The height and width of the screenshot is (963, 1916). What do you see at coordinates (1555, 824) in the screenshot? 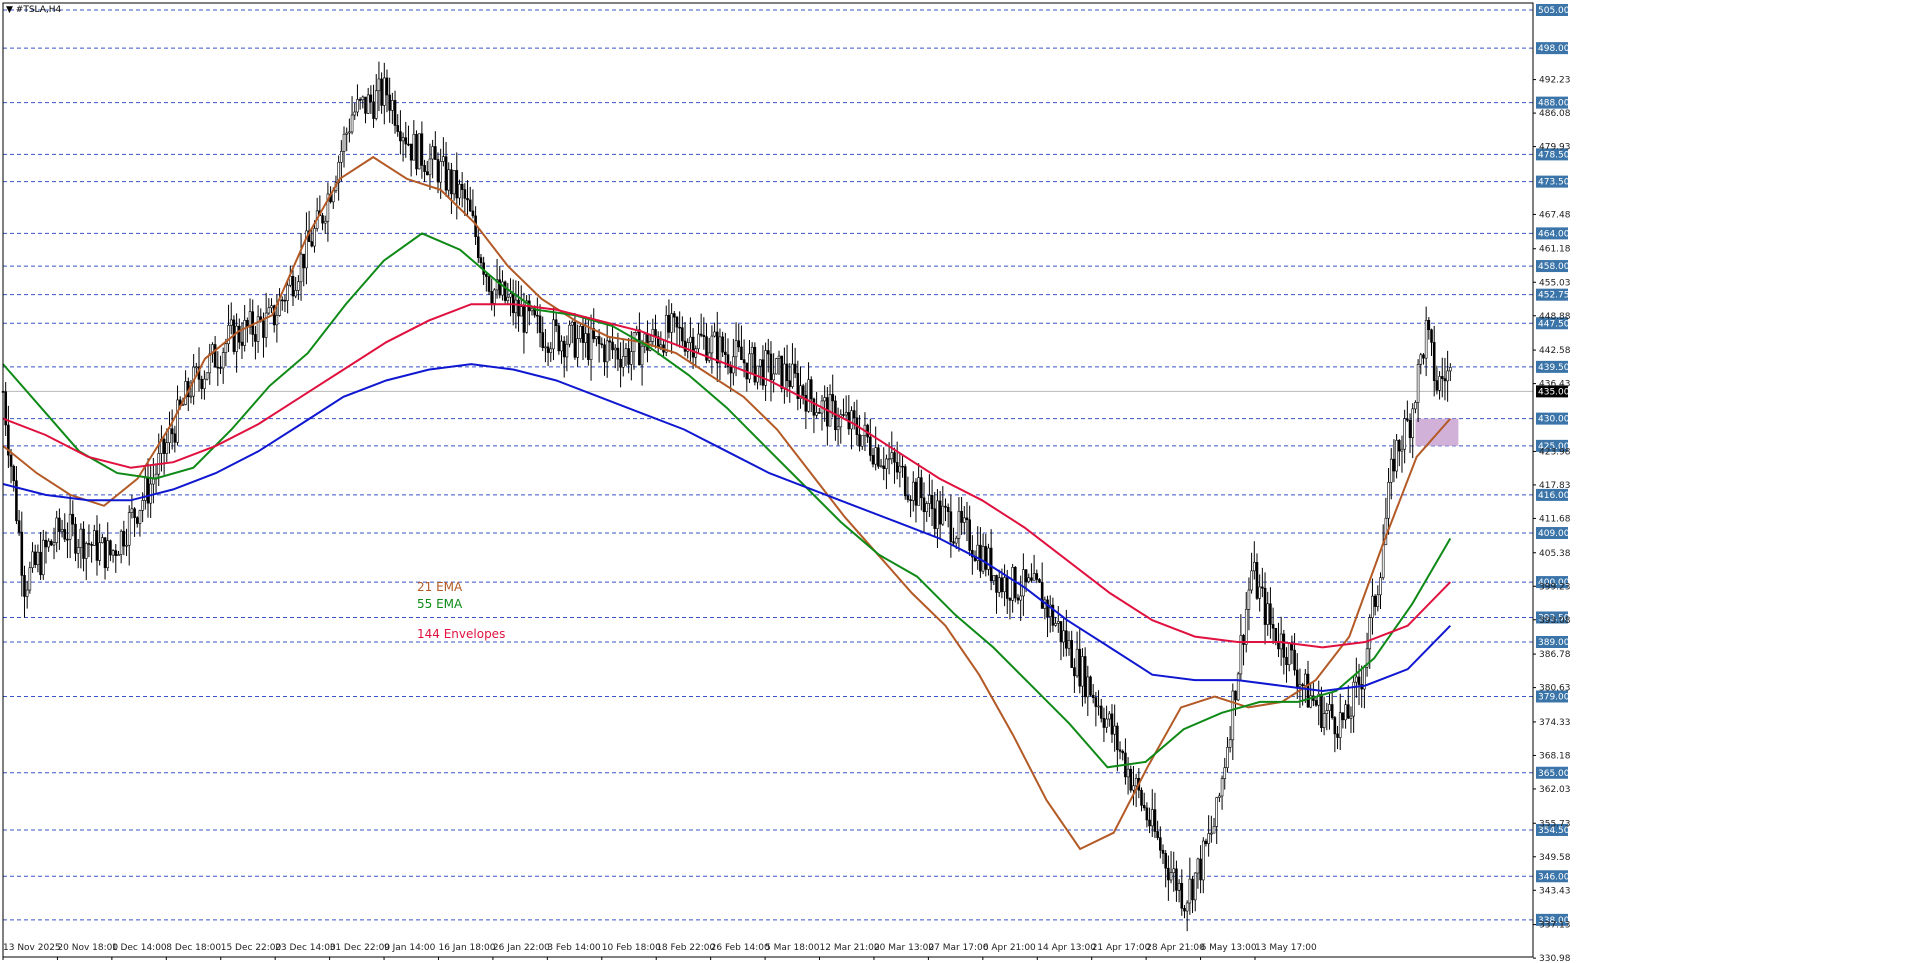
I see `y-tick-label: 355.73` at bounding box center [1555, 824].